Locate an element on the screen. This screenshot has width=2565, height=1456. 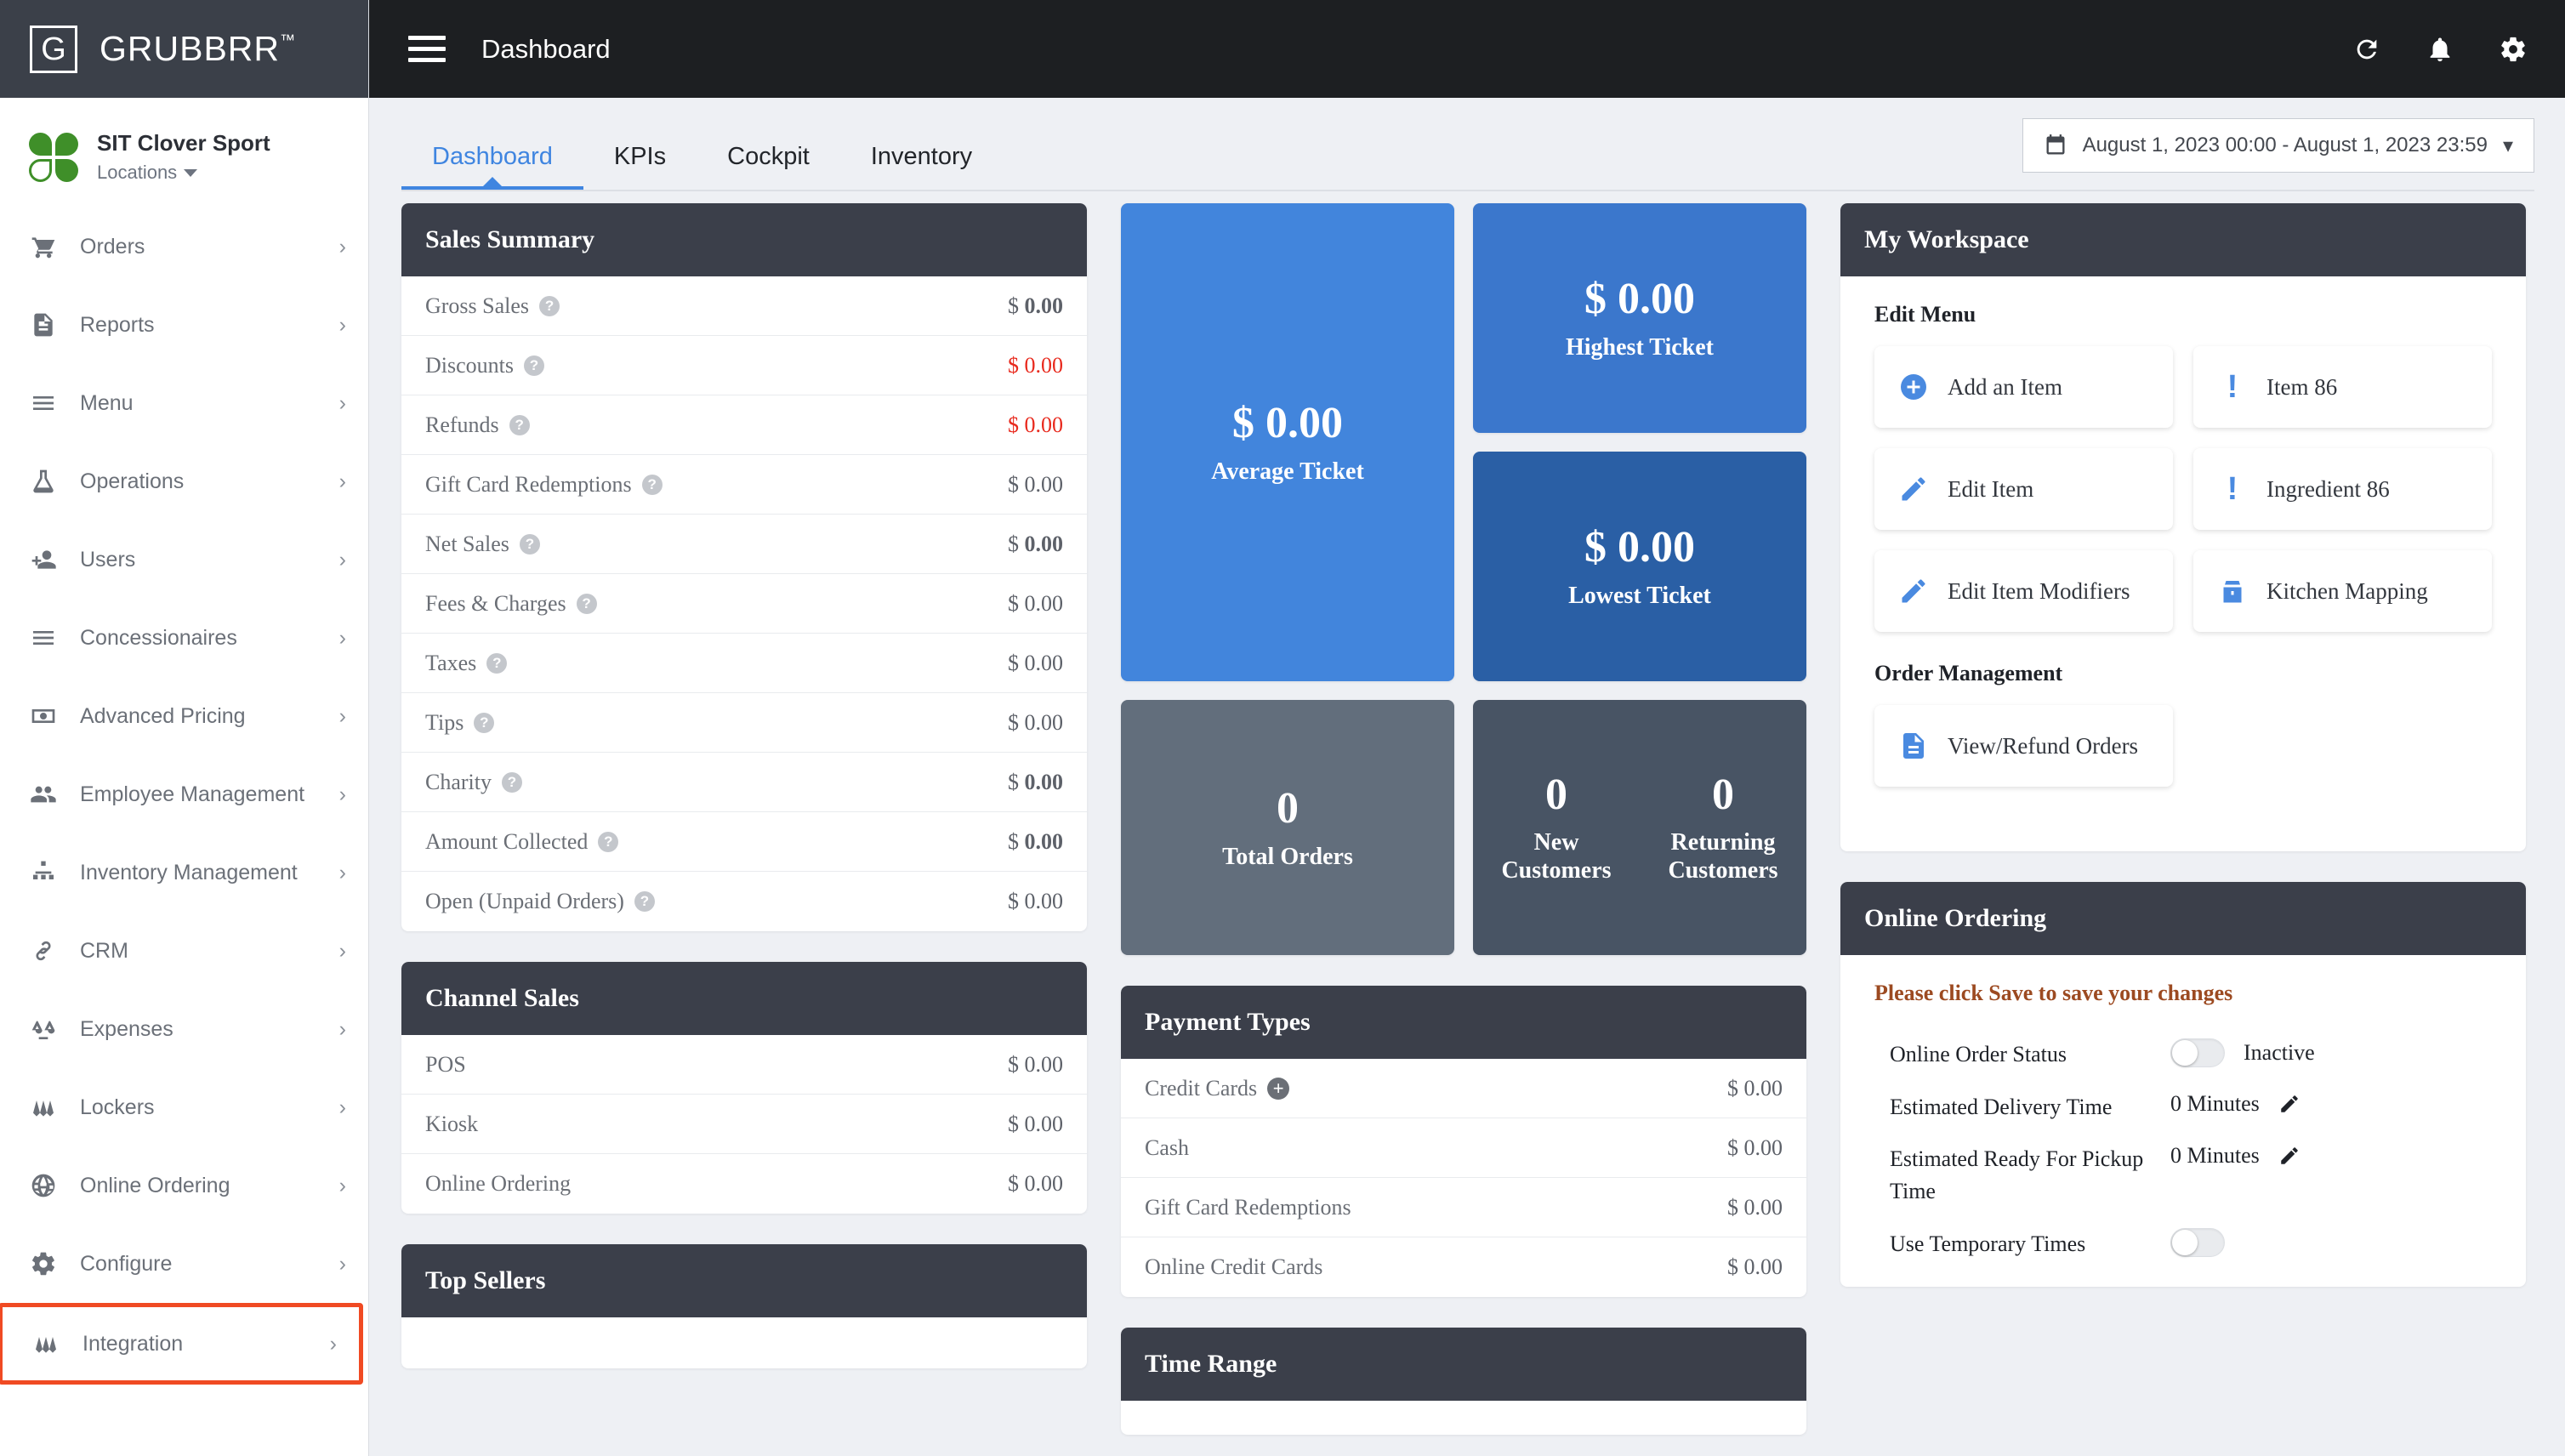
list-icon is located at coordinates (43, 403).